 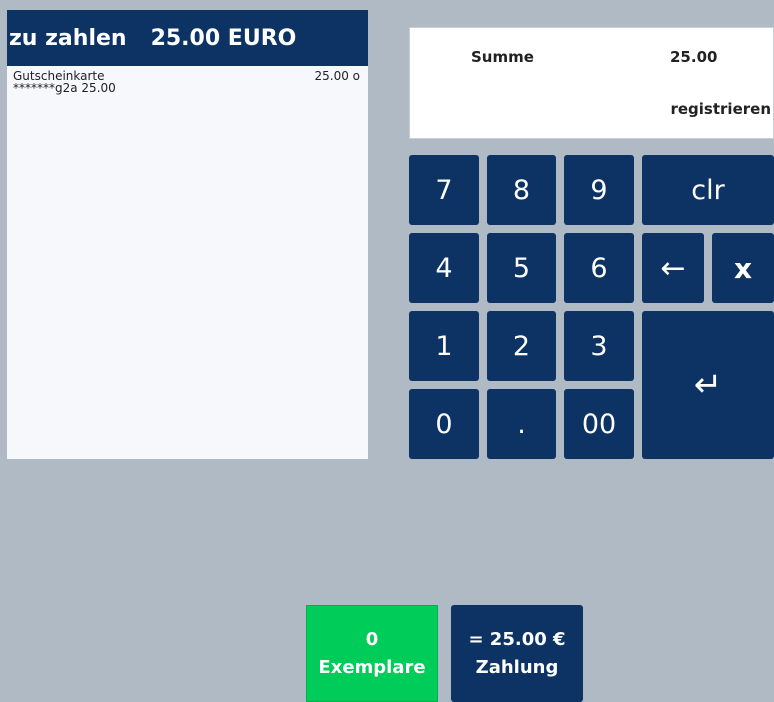 What do you see at coordinates (372, 653) in the screenshot?
I see `copies-button: 0 Exemplare` at bounding box center [372, 653].